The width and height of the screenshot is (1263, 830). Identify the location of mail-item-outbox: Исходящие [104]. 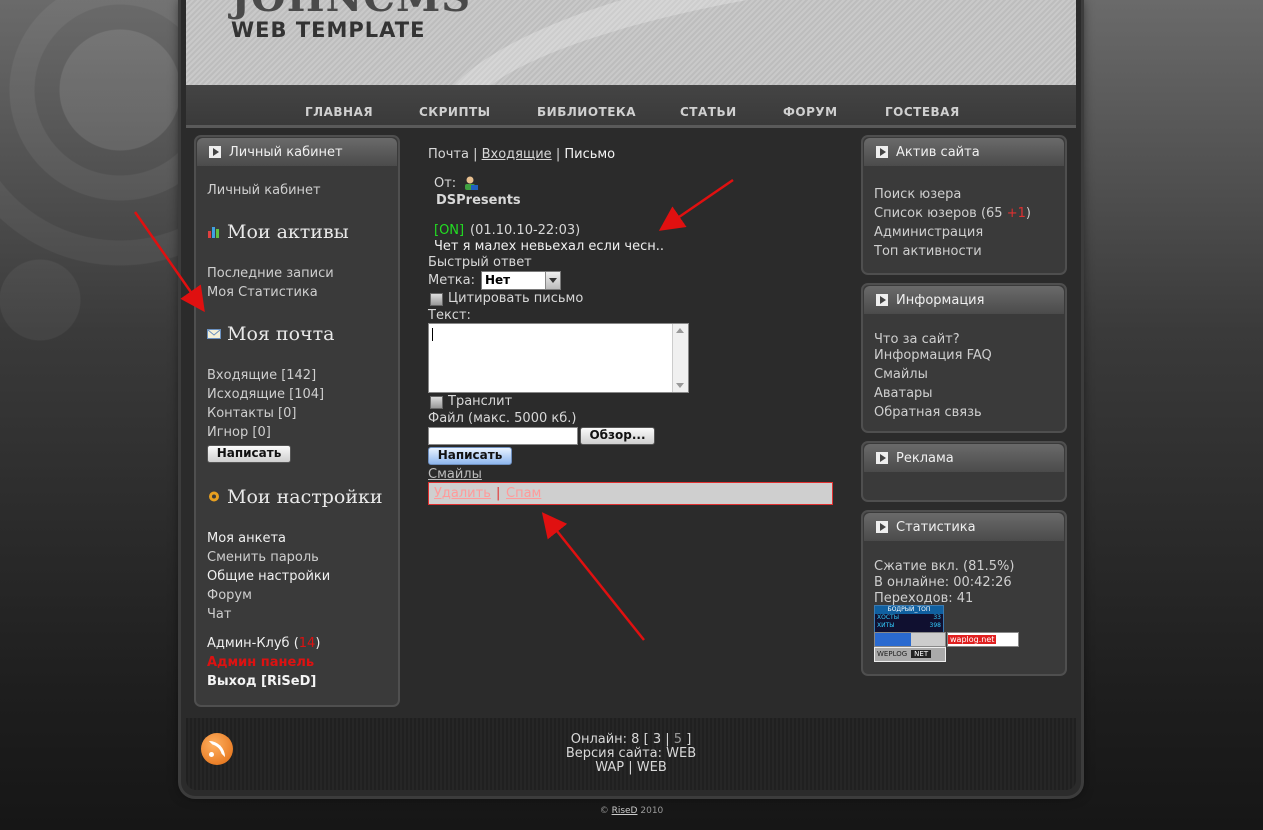
(265, 394).